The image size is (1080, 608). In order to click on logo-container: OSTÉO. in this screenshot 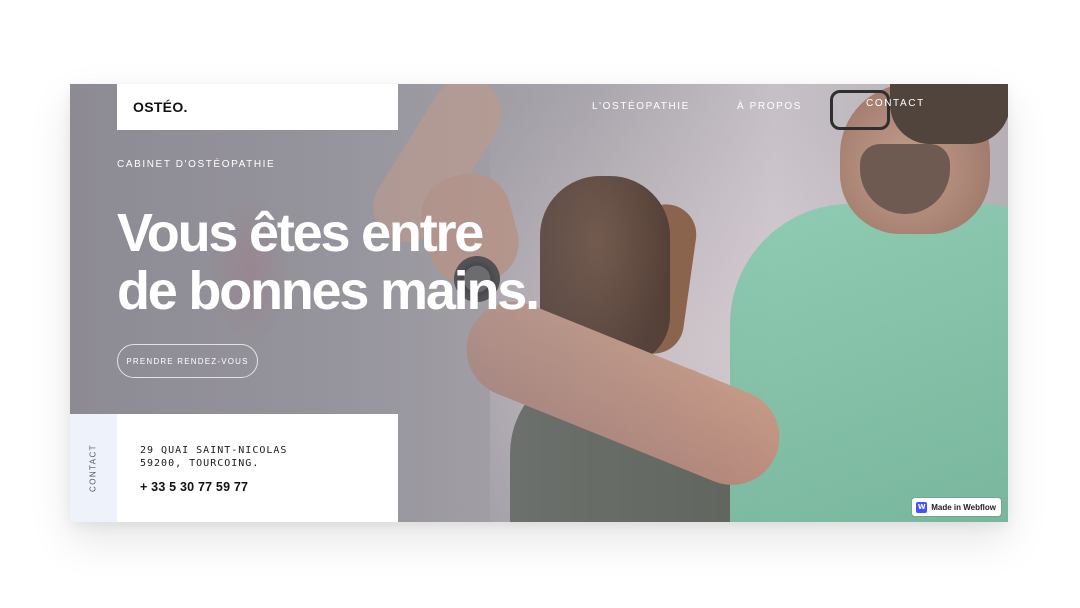, I will do `click(257, 107)`.